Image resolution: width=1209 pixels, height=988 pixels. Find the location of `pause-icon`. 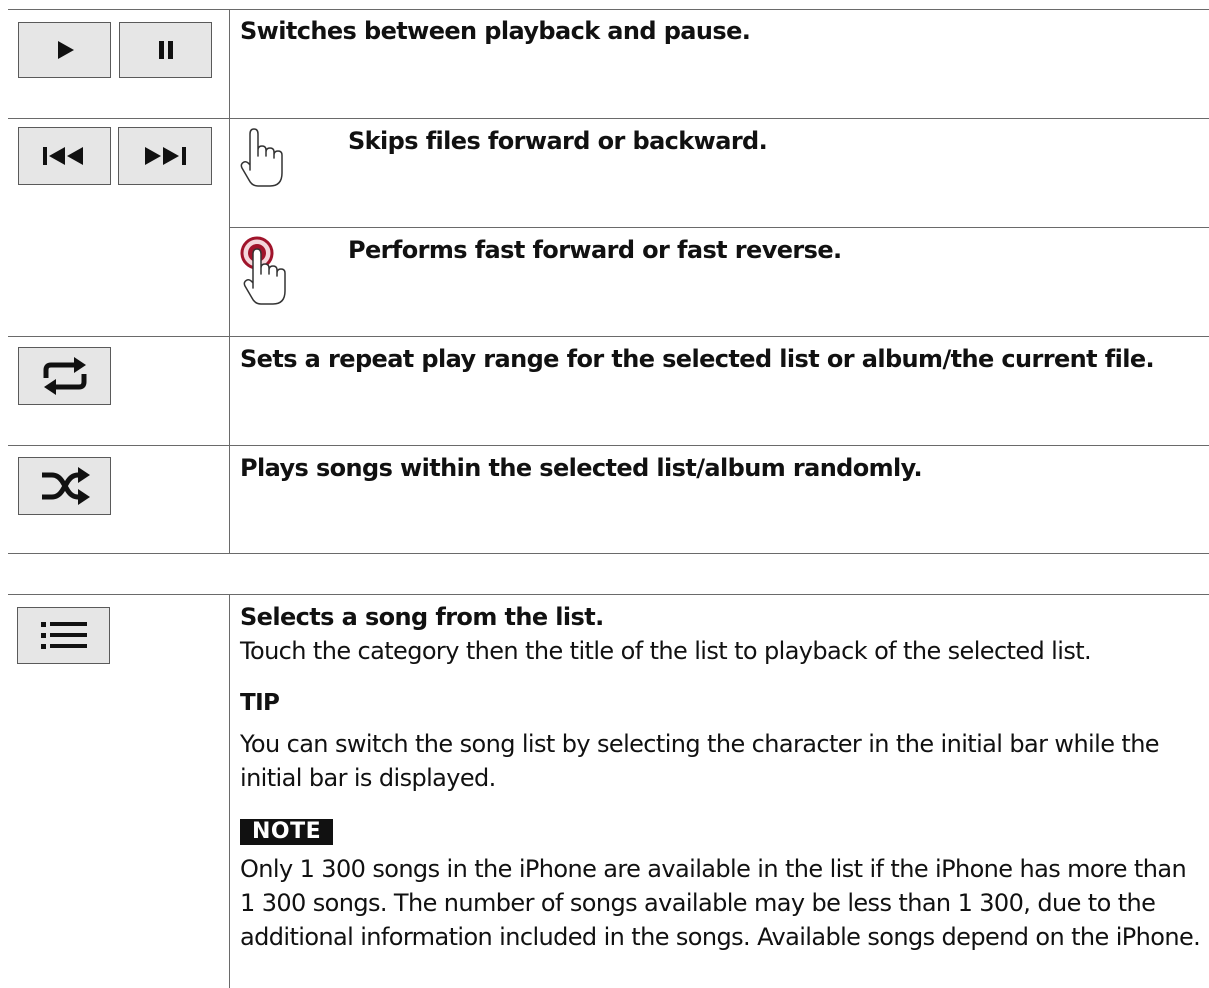

pause-icon is located at coordinates (166, 50).